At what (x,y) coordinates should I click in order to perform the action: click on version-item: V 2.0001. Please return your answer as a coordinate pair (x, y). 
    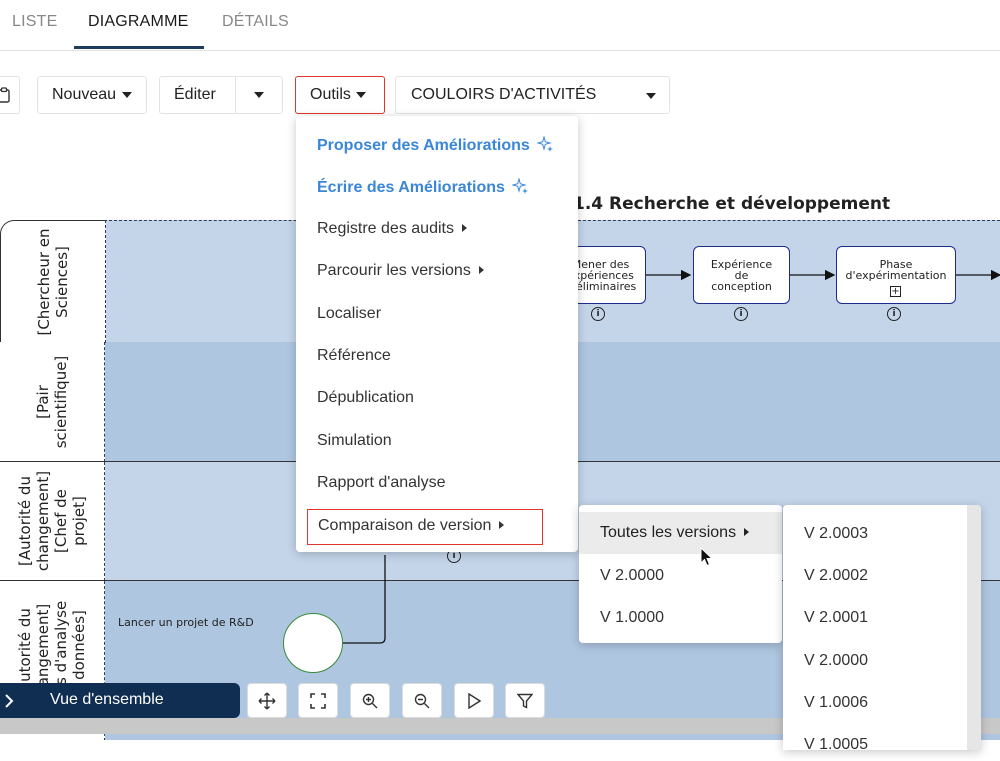
    Looking at the image, I should click on (836, 618).